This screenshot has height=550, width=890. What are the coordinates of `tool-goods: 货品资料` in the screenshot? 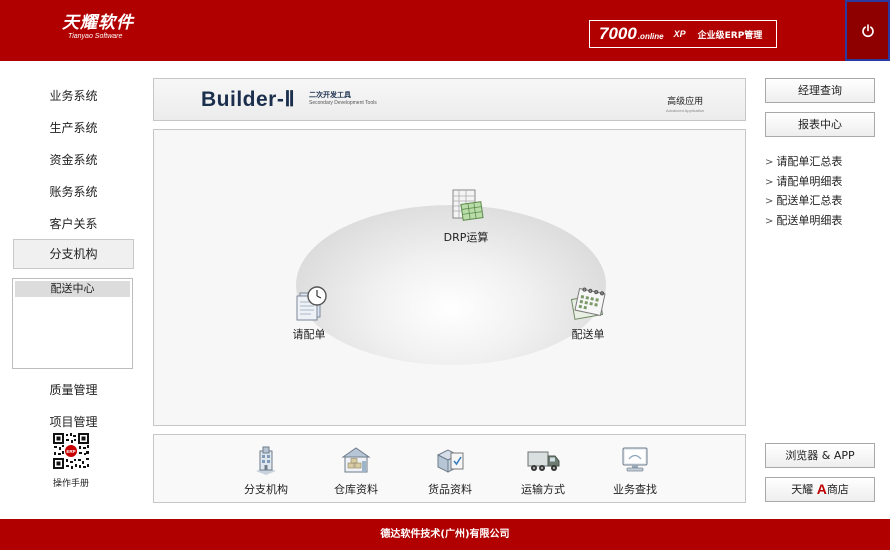 It's located at (450, 471).